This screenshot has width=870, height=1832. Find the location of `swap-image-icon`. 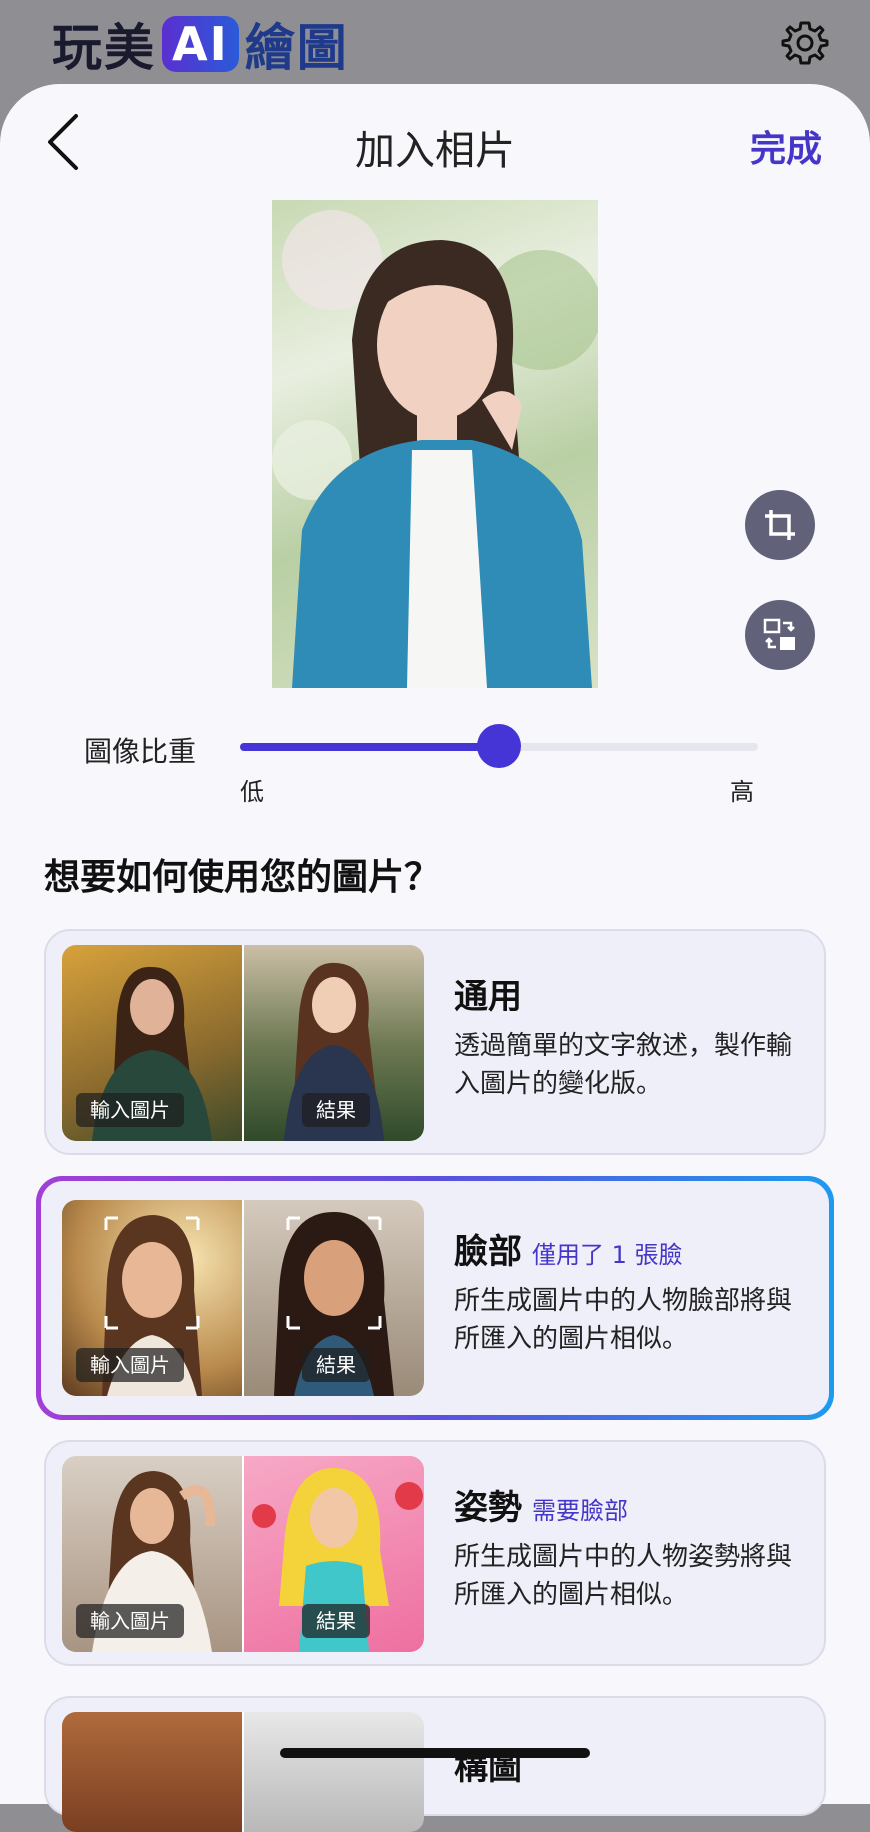

swap-image-icon is located at coordinates (779, 634).